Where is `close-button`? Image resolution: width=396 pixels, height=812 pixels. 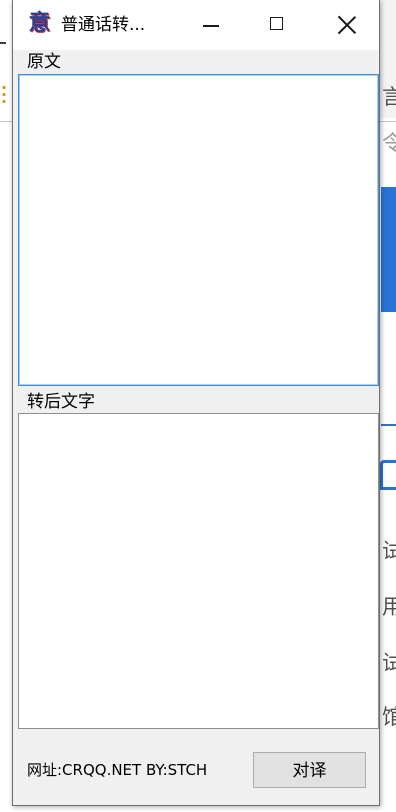
close-button is located at coordinates (347, 25).